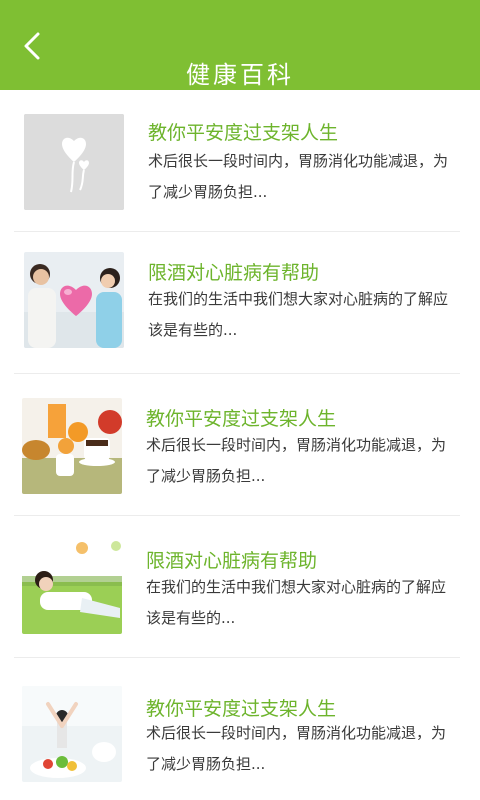 The image size is (480, 800). Describe the element at coordinates (72, 586) in the screenshot. I see `woman-lawn-photo` at that location.